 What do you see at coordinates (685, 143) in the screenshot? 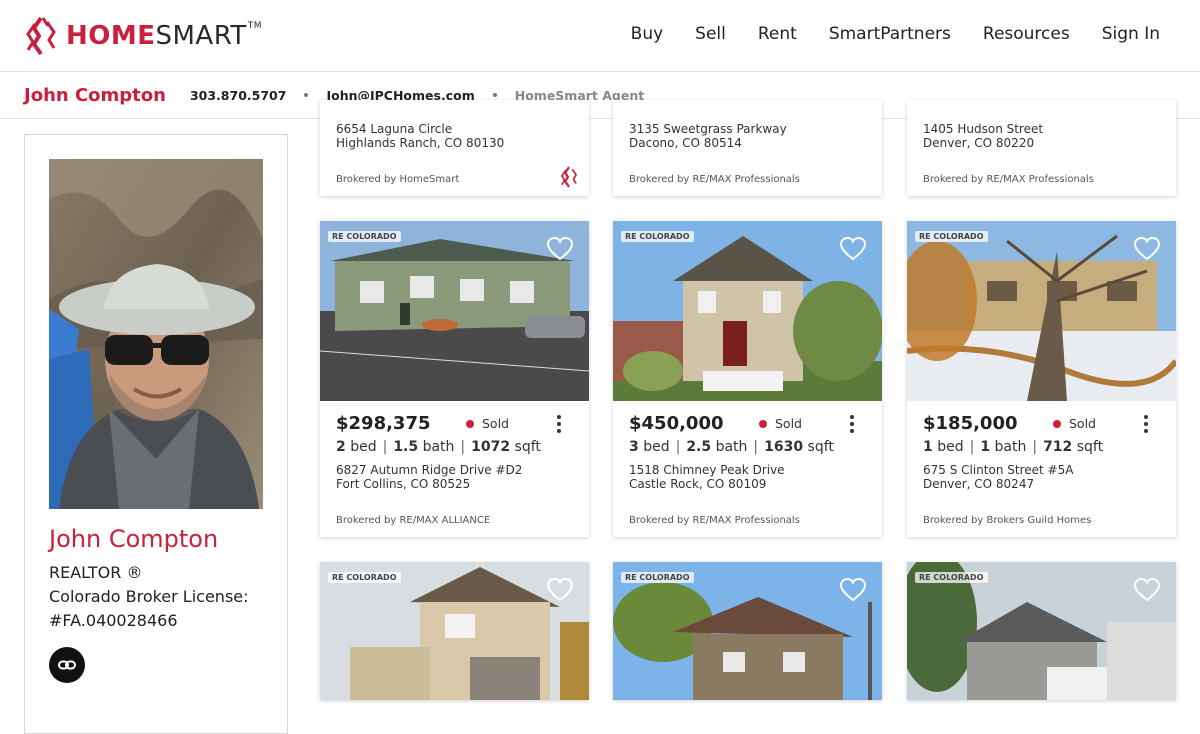
I see `address-line2: Dacono, CO 80514` at bounding box center [685, 143].